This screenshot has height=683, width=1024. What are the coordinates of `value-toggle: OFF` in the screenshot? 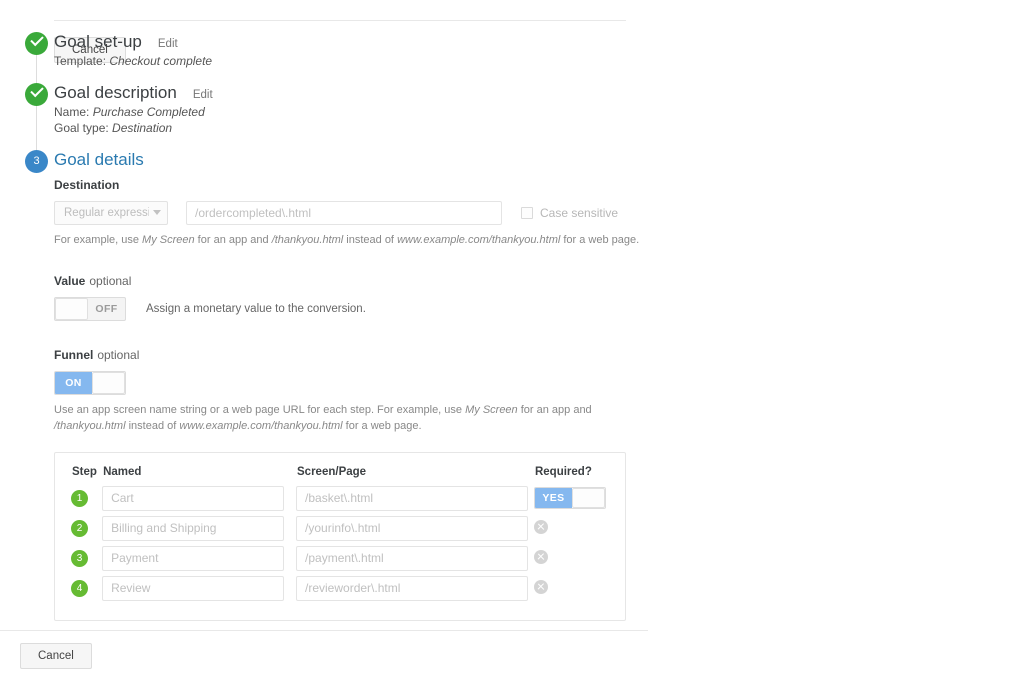 It's located at (90, 308).